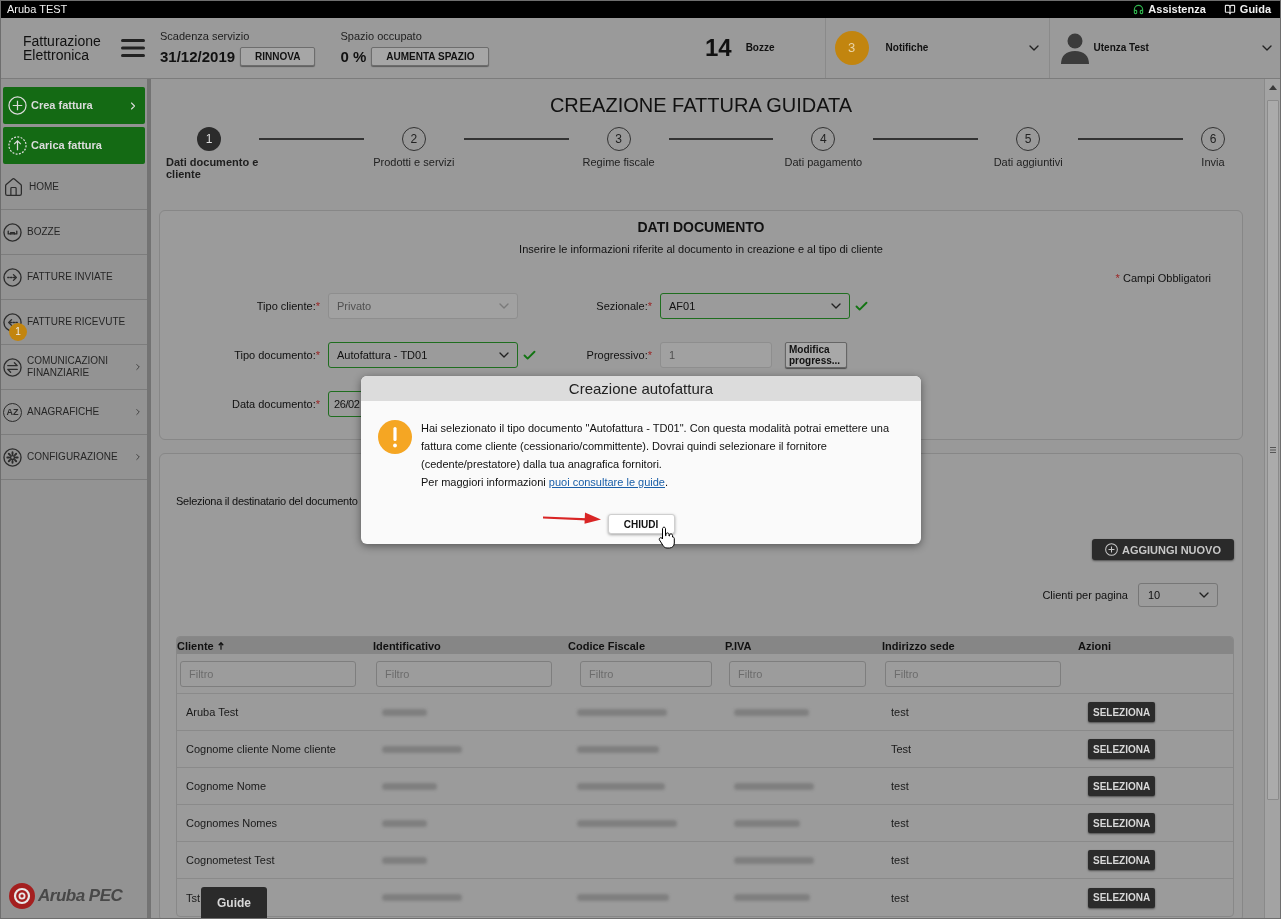 The image size is (1281, 919). What do you see at coordinates (1121, 48) in the screenshot?
I see `user-name: Utenza Test` at bounding box center [1121, 48].